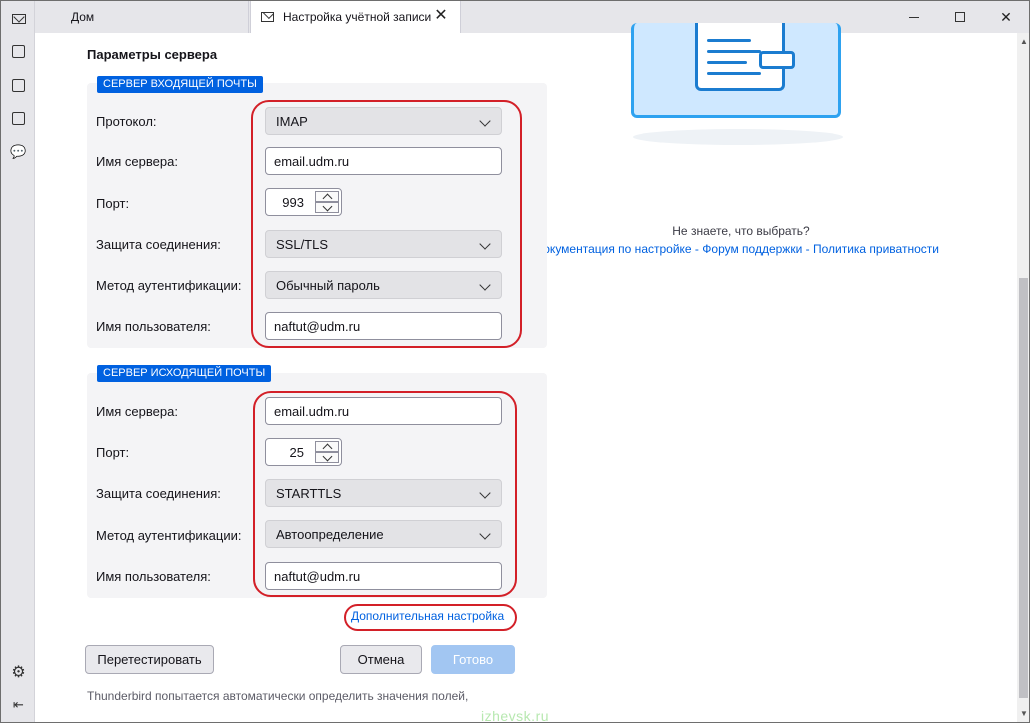 The width and height of the screenshot is (1030, 723). What do you see at coordinates (267, 17) in the screenshot?
I see `mail-icon` at bounding box center [267, 17].